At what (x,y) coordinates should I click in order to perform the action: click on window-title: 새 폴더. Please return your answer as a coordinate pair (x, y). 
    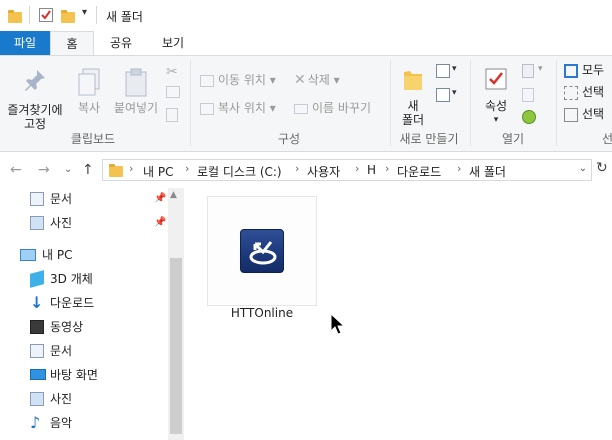
    Looking at the image, I should click on (124, 17).